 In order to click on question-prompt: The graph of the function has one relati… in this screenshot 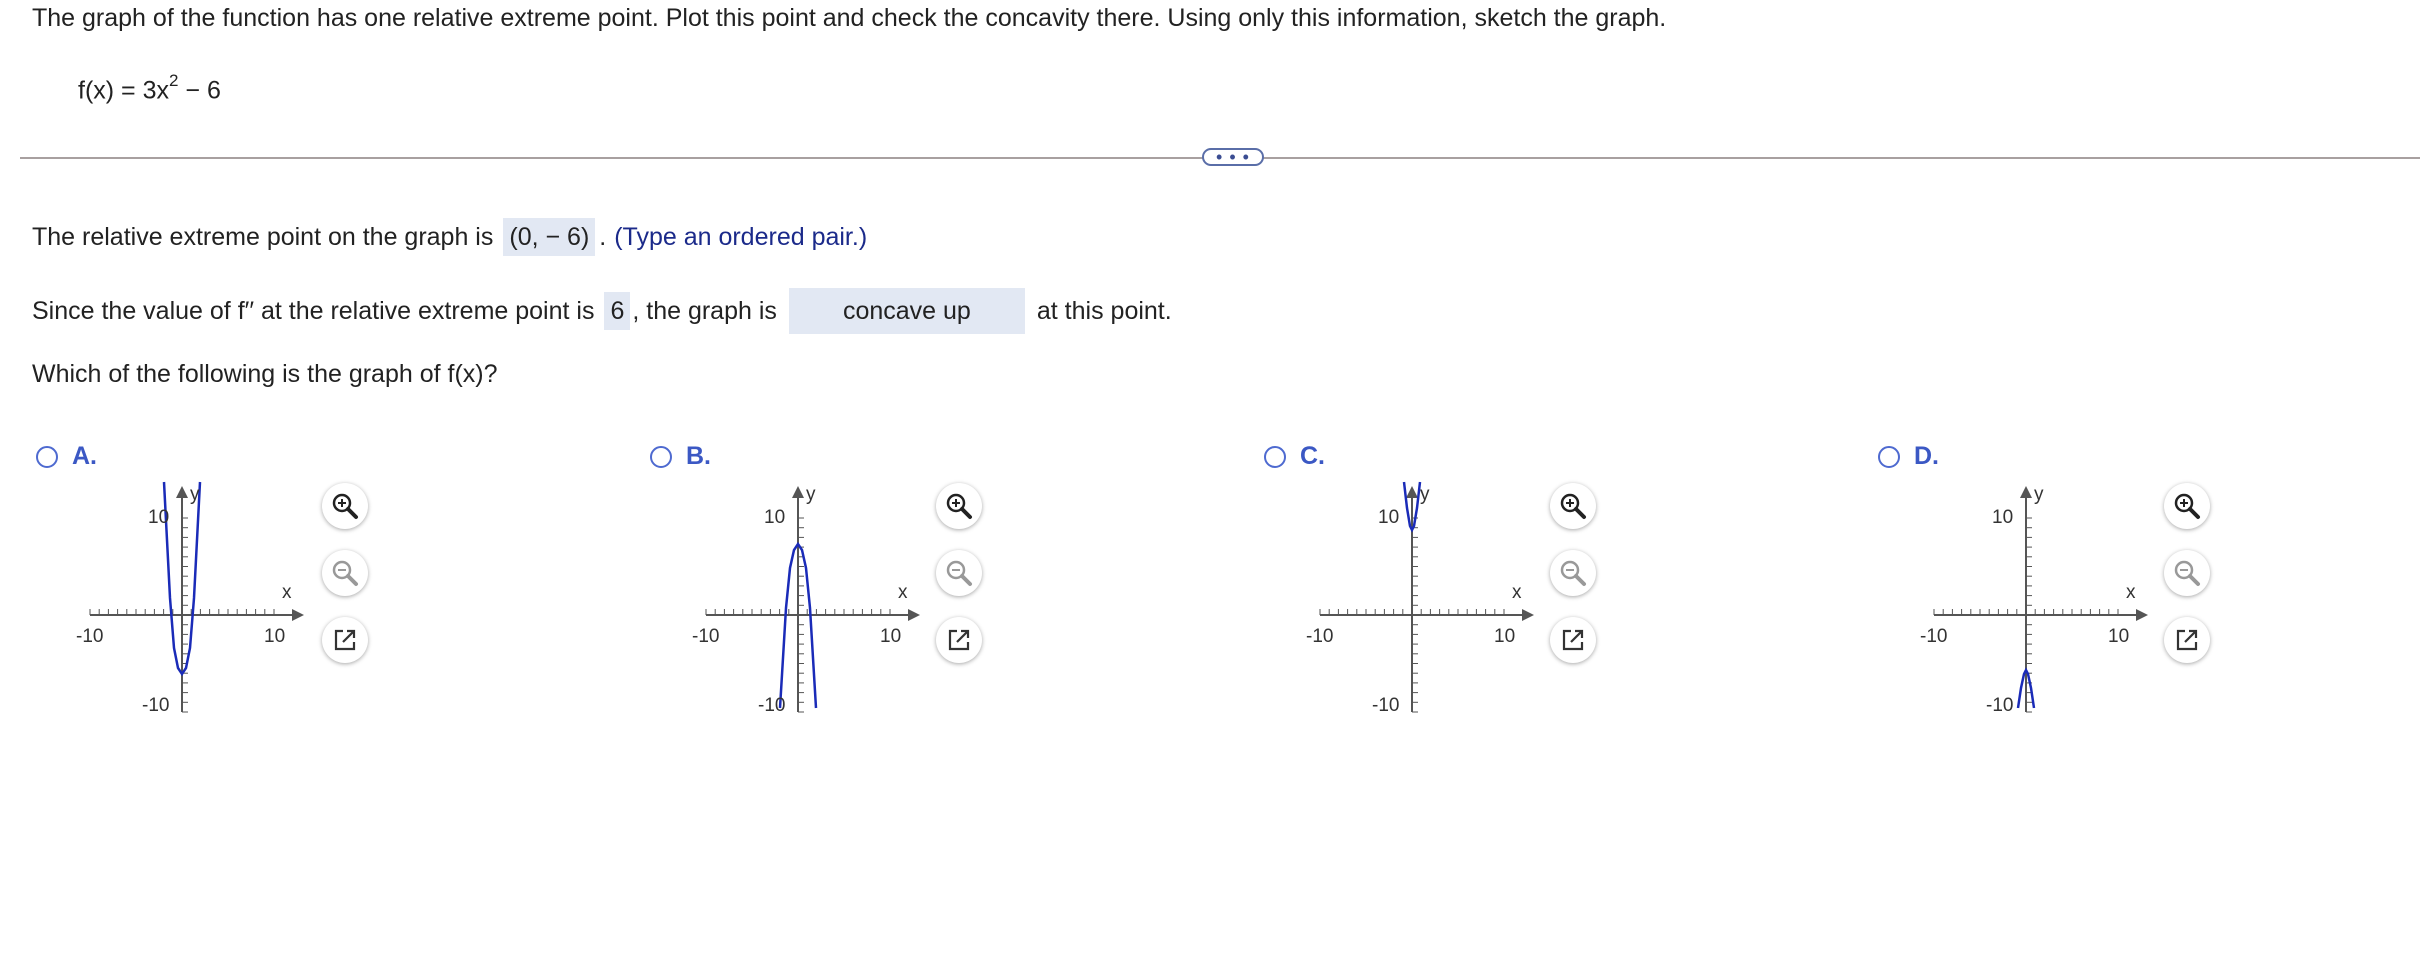, I will do `click(849, 18)`.